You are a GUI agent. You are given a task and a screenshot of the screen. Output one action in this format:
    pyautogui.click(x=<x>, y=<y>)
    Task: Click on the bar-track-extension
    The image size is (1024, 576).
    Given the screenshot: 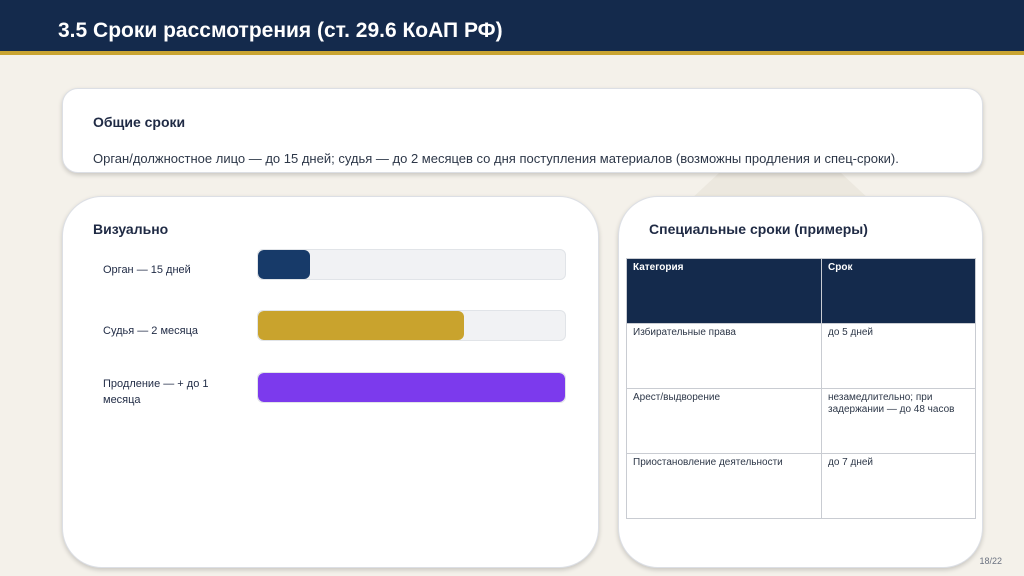 What is the action you would take?
    pyautogui.click(x=411, y=387)
    